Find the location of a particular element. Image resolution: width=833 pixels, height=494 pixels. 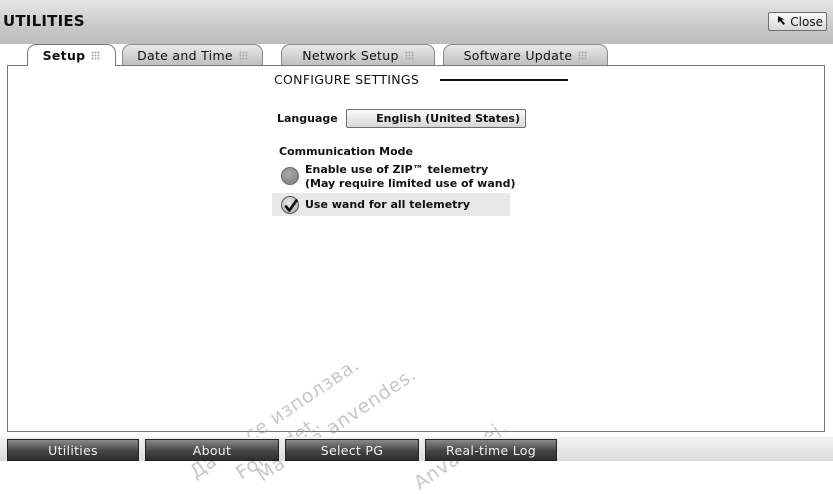

language-value: English (United States) is located at coordinates (448, 118).